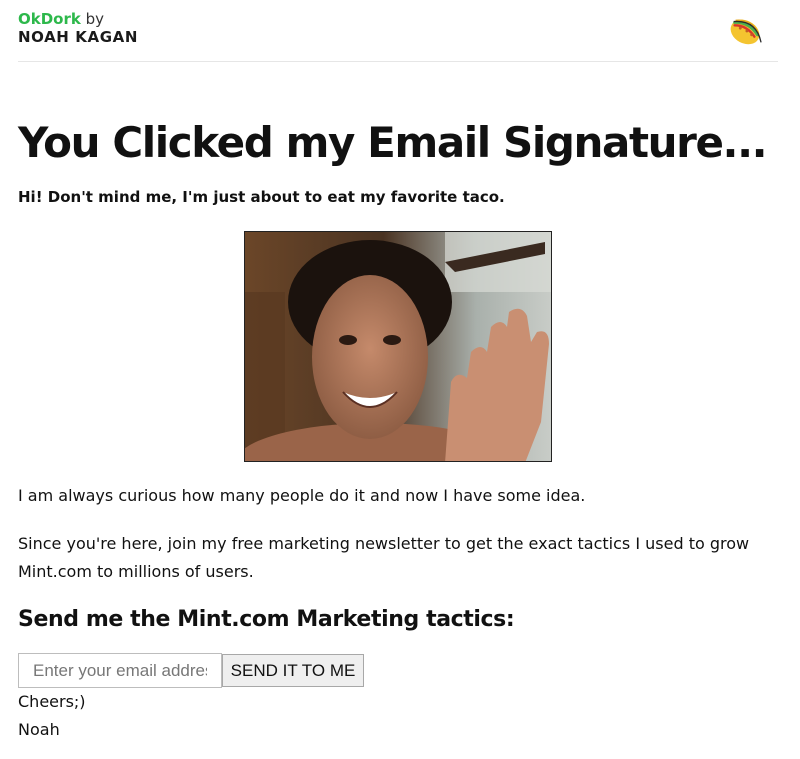 The width and height of the screenshot is (800, 759). I want to click on waving-person-photo, so click(398, 346).